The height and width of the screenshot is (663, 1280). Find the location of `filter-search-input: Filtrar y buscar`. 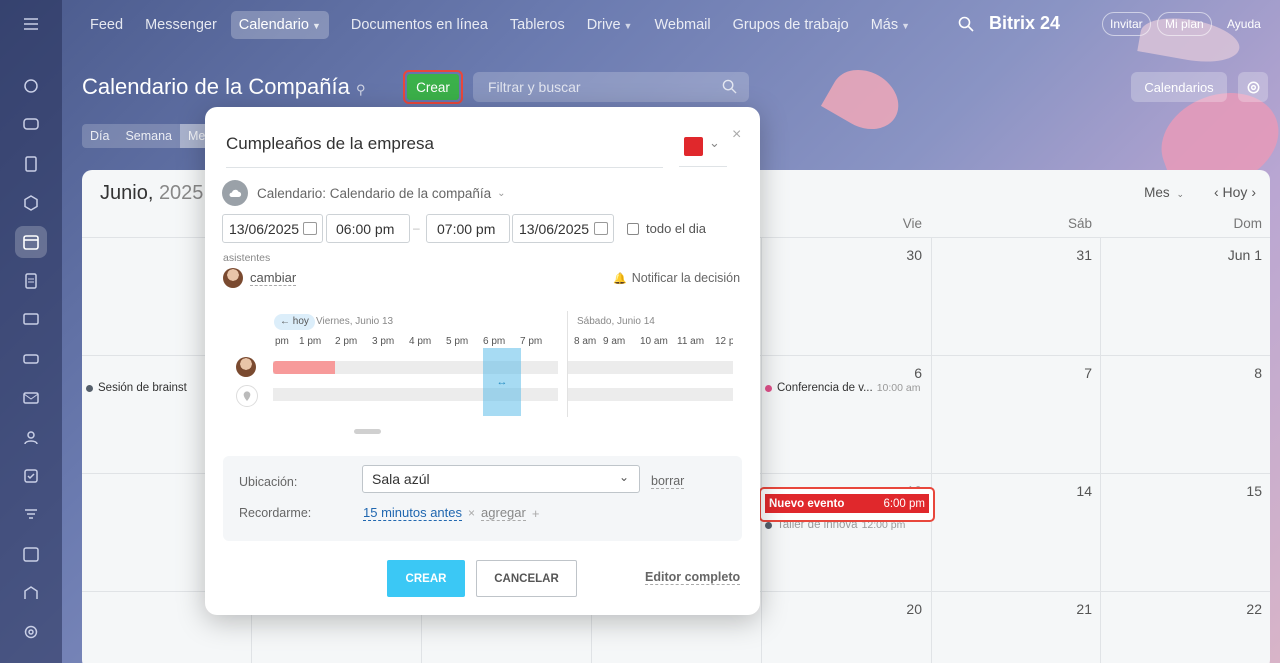

filter-search-input: Filtrar y buscar is located at coordinates (611, 87).